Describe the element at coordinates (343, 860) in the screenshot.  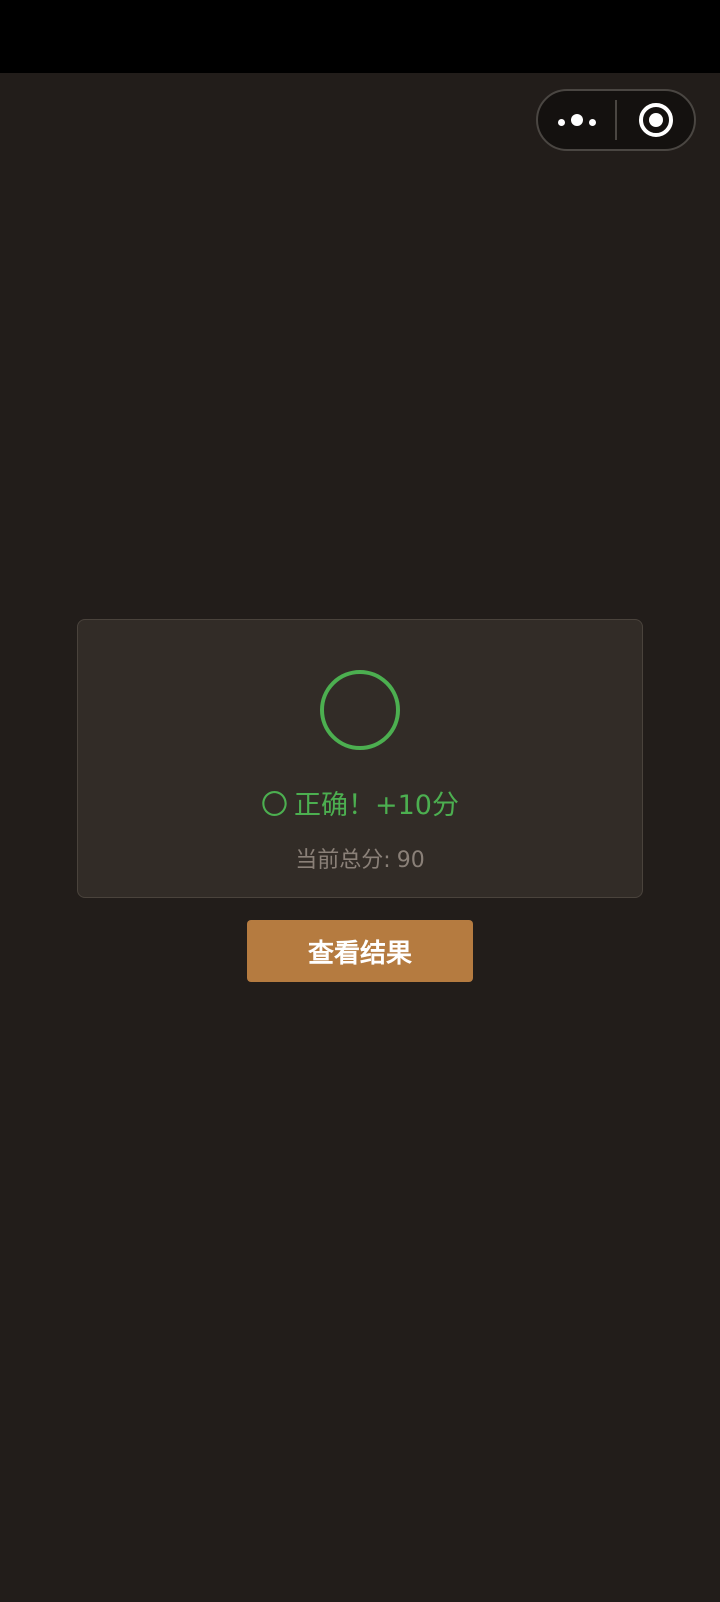
I see `score-label: 当前总分:` at that location.